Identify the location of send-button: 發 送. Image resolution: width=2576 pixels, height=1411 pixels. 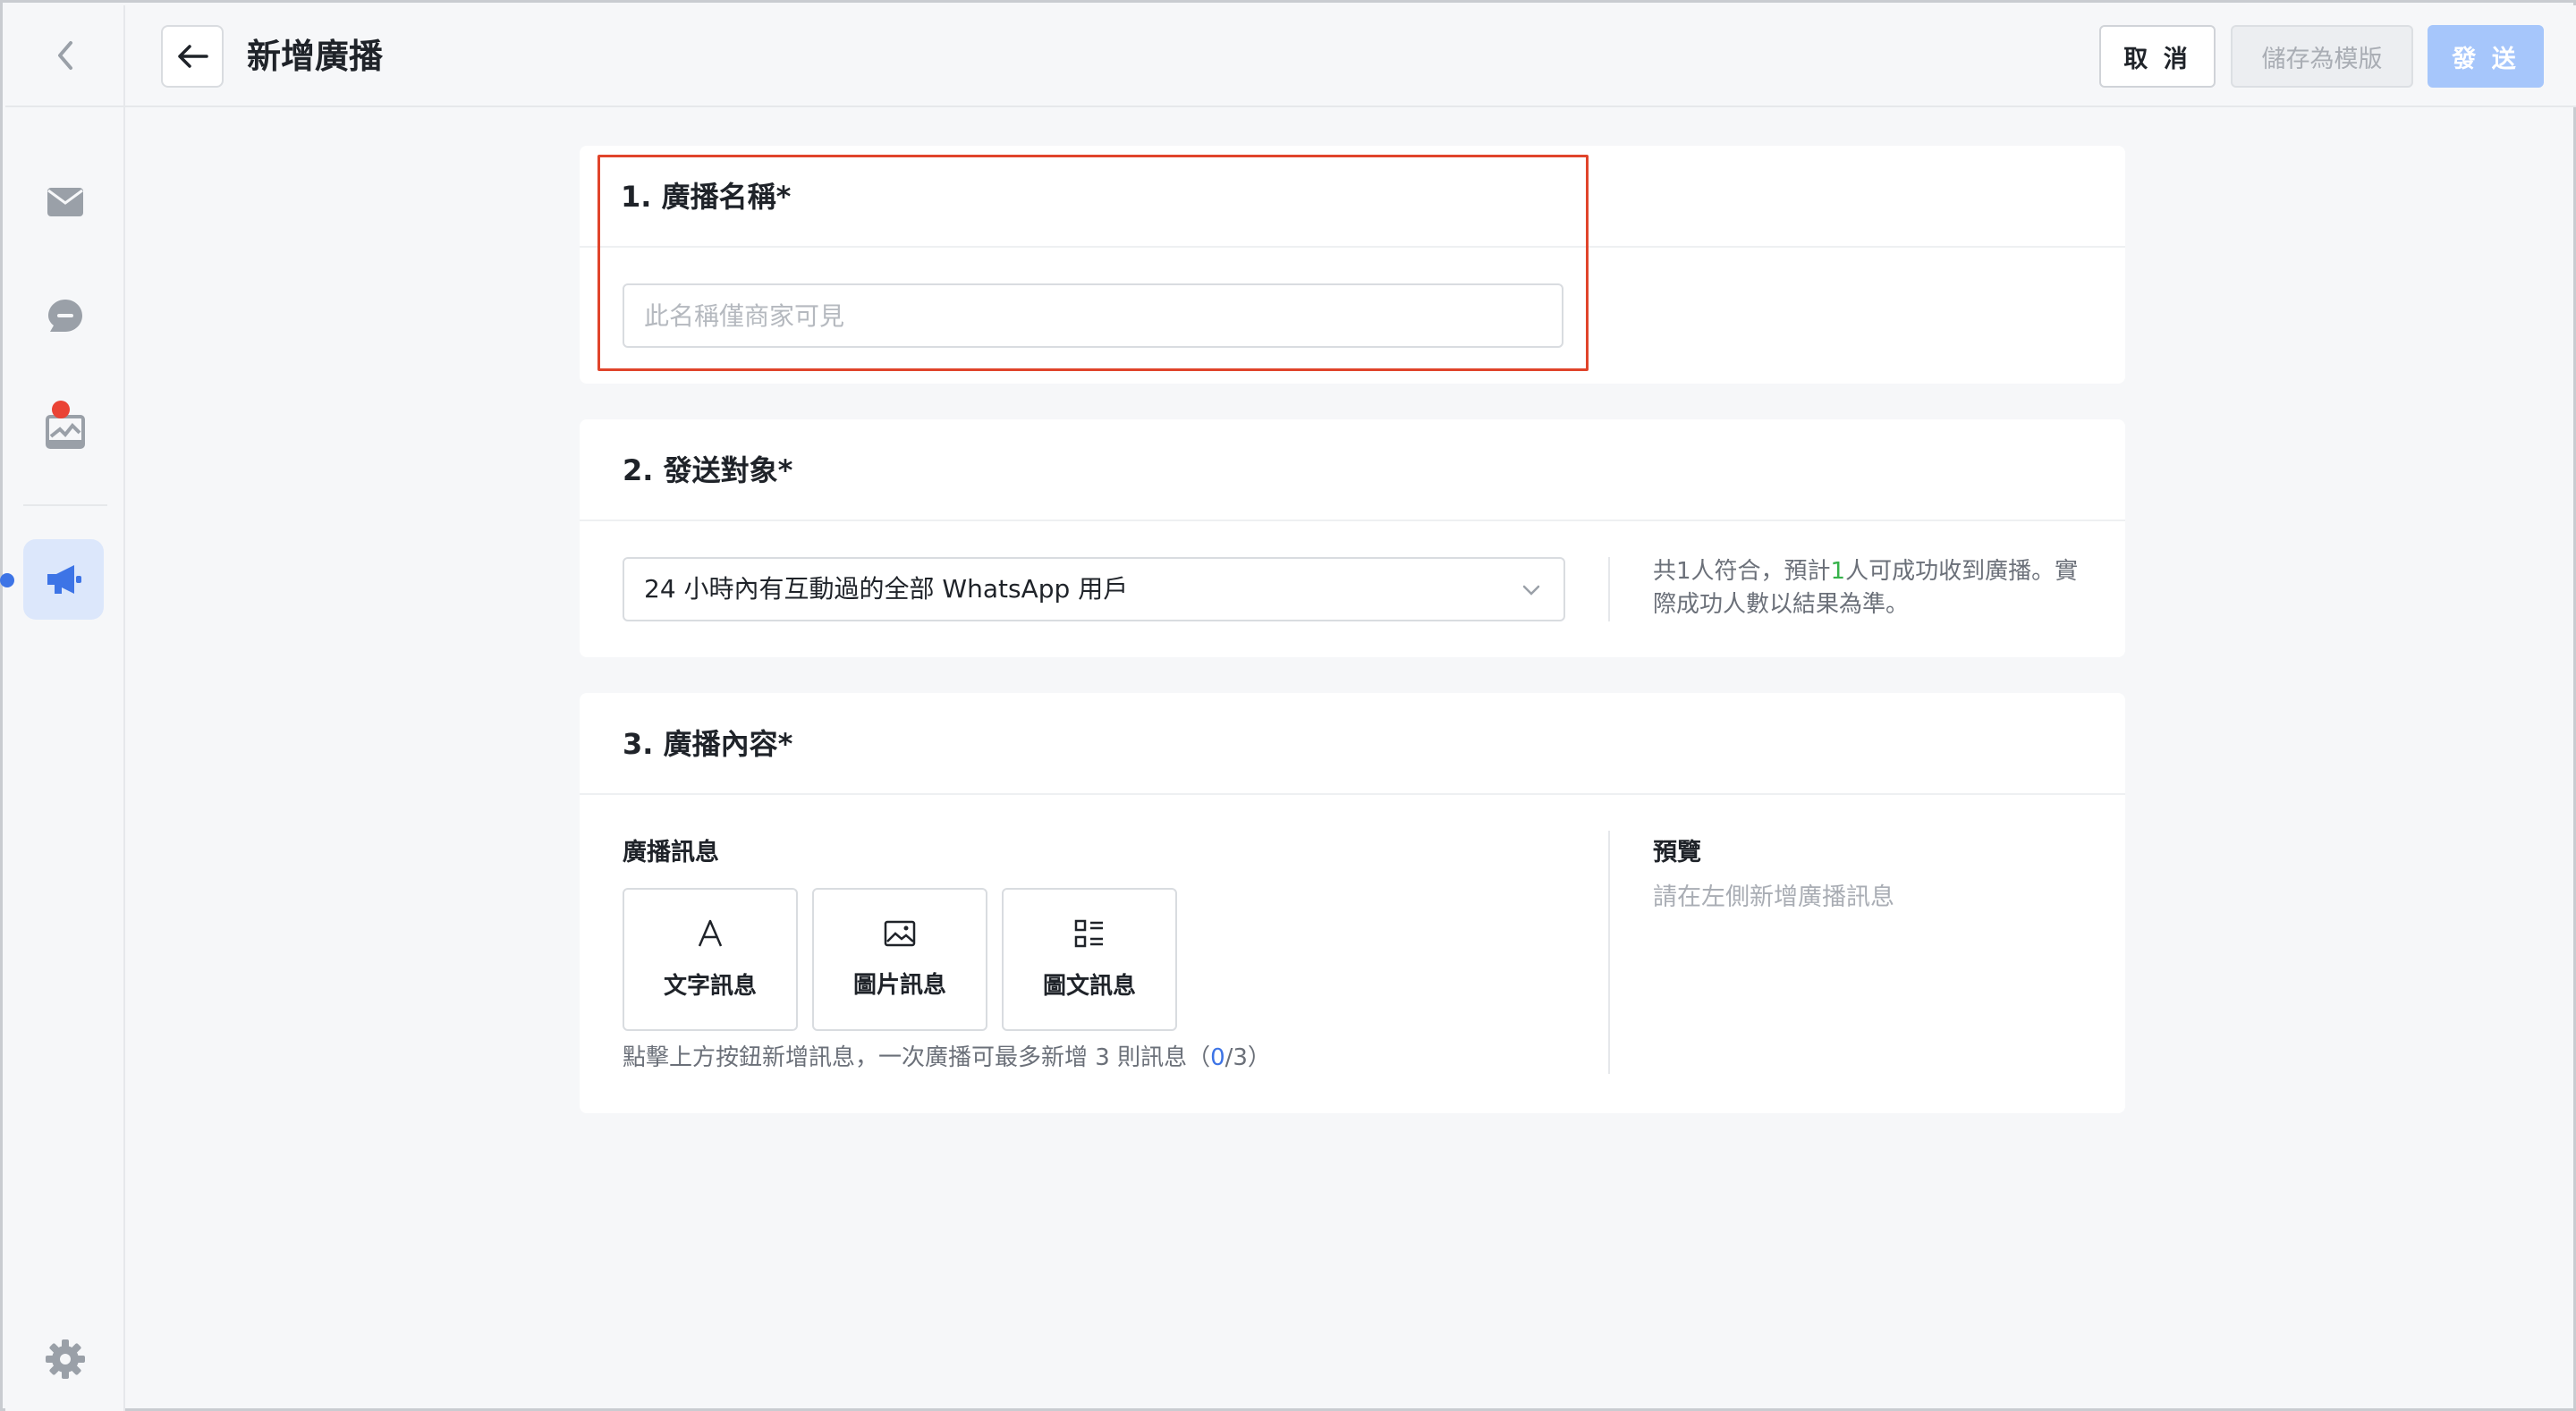
(2486, 57).